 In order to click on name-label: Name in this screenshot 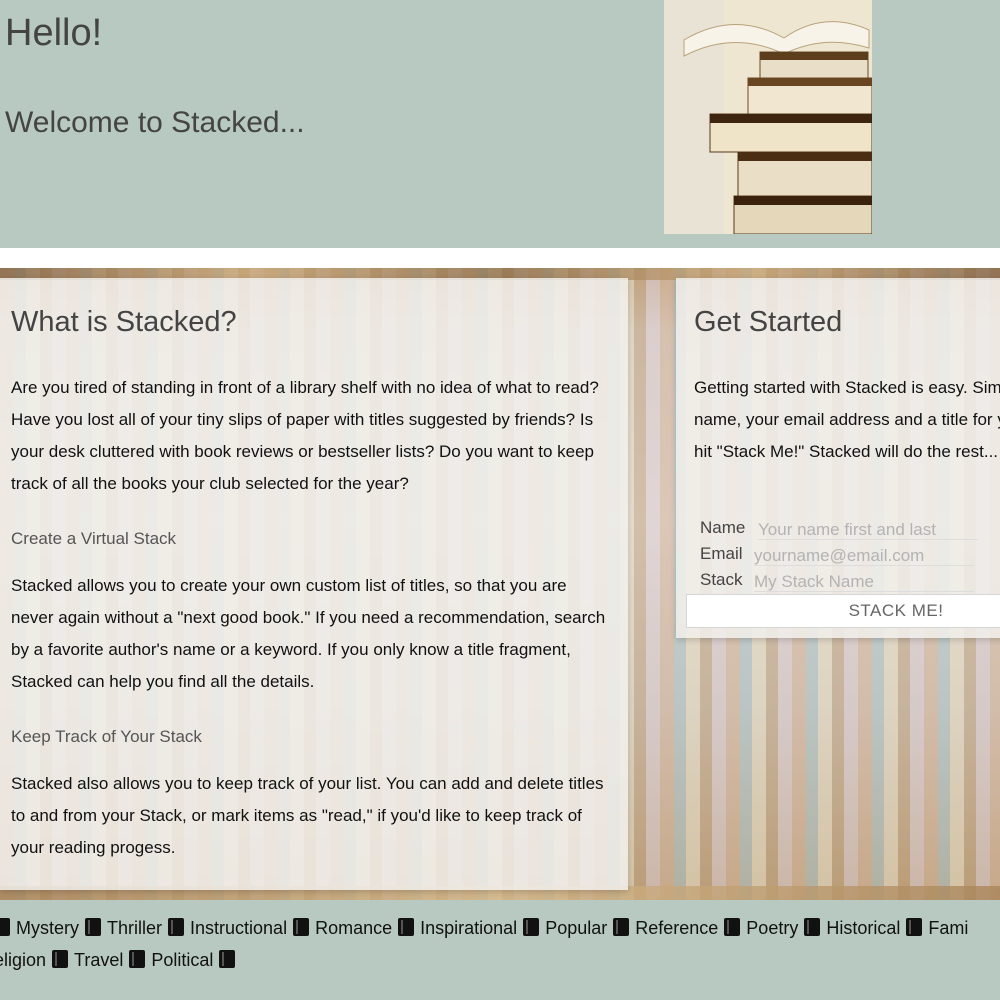, I will do `click(723, 527)`.